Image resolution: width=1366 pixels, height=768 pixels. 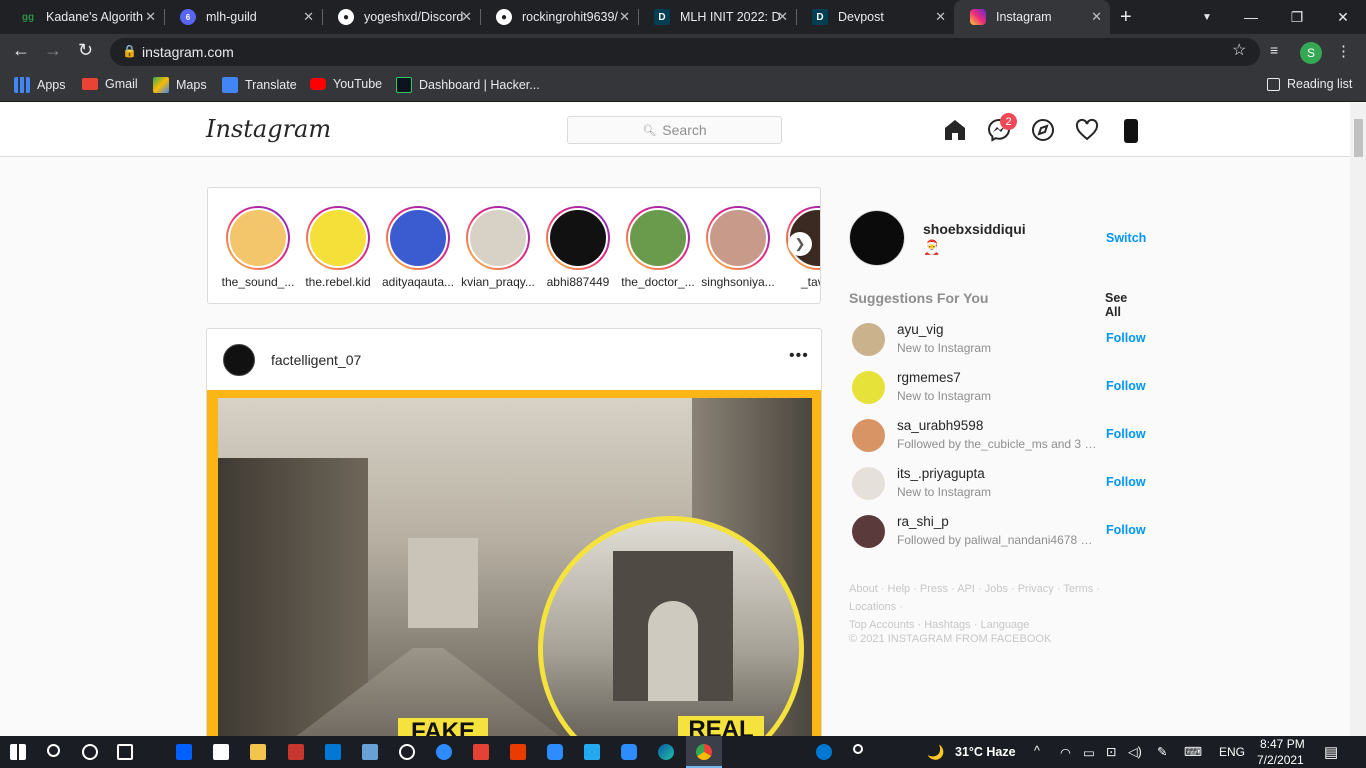 I want to click on suggestion-username: ayu_vig, so click(x=920, y=329).